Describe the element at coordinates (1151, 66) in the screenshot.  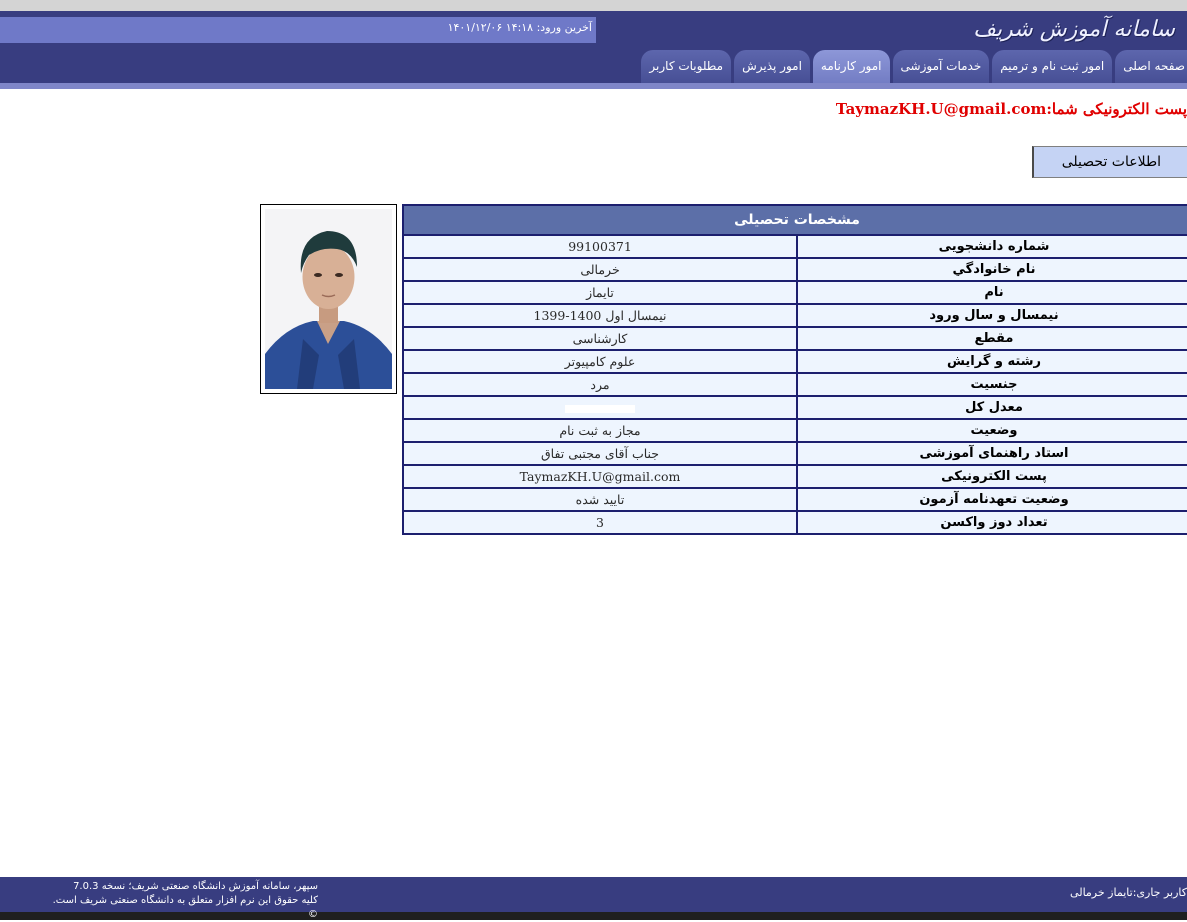
I see `tab-home: صفحه اصلی` at that location.